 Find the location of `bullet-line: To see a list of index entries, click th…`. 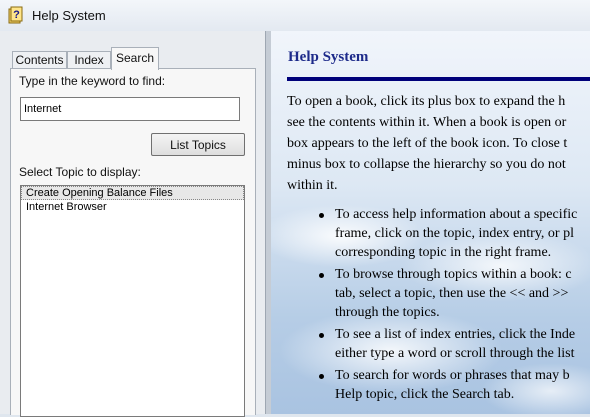

bullet-line: To see a list of index entries, click th… is located at coordinates (455, 334).